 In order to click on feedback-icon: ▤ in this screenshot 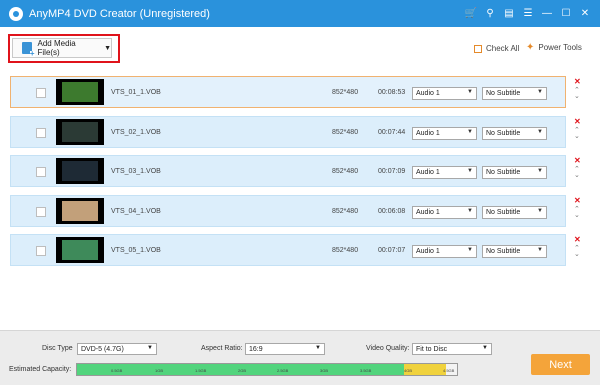, I will do `click(509, 14)`.